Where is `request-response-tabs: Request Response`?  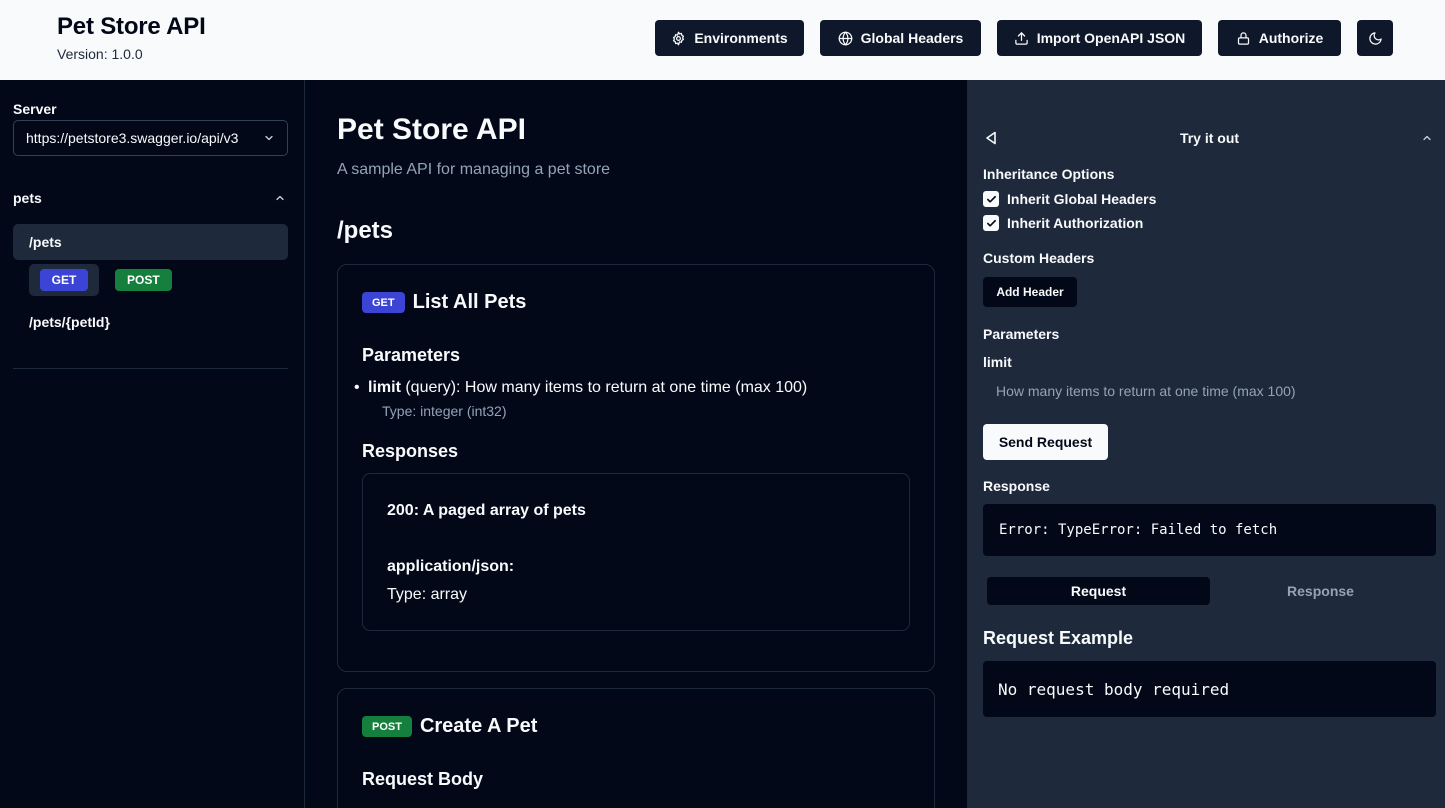
request-response-tabs: Request Response is located at coordinates (1209, 591).